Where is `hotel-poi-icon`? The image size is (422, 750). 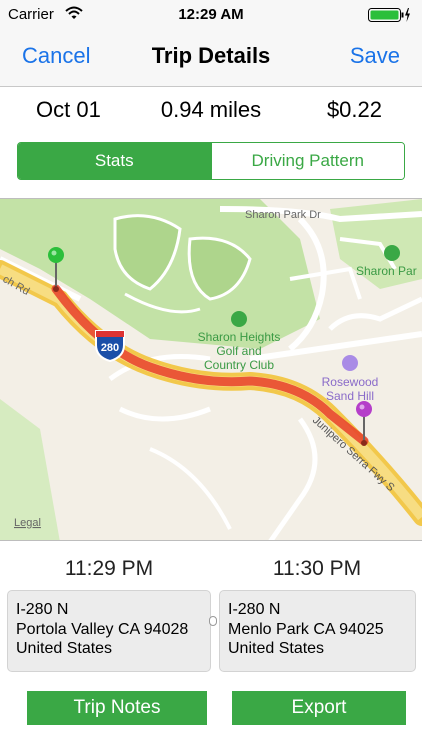
hotel-poi-icon is located at coordinates (350, 363).